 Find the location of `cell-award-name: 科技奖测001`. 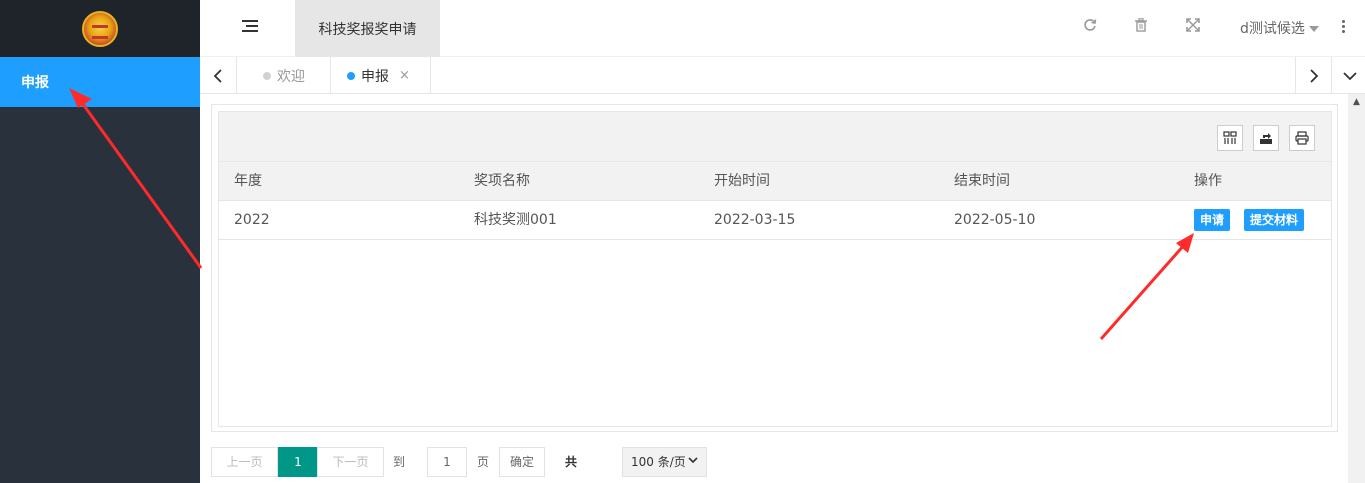

cell-award-name: 科技奖测001 is located at coordinates (515, 220).